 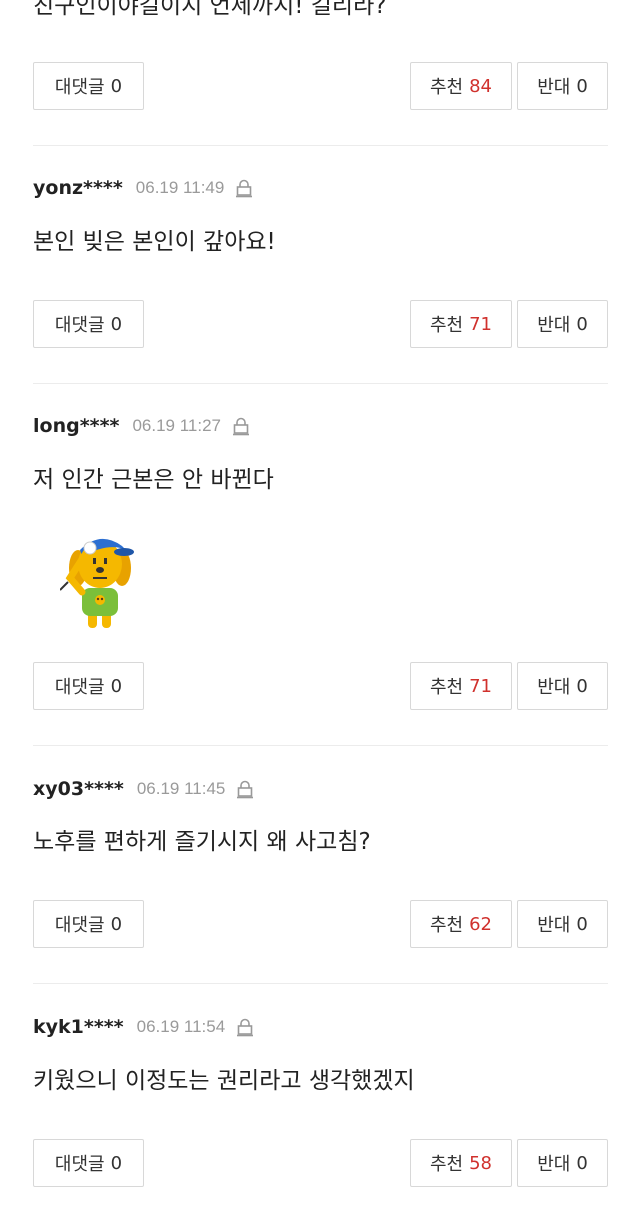 I want to click on comment-text: 키웠으니 이정도는 권리라고 생각했겠지, so click(x=224, y=1081).